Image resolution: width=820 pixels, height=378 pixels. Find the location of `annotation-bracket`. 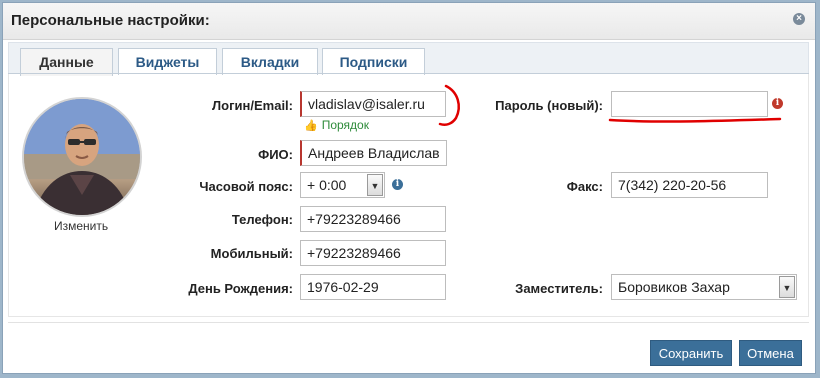

annotation-bracket is located at coordinates (449, 105).